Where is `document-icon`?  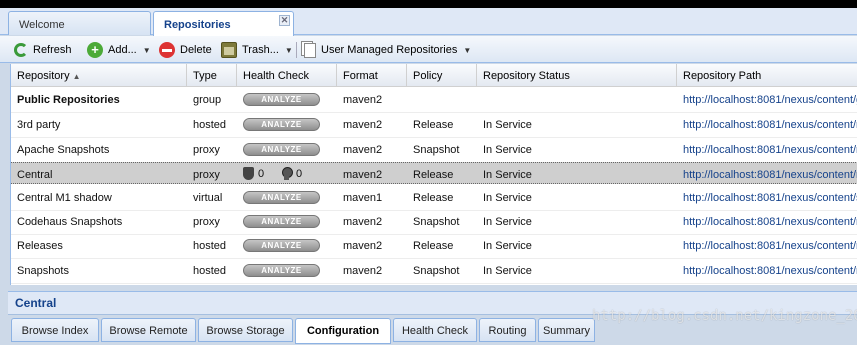
document-icon is located at coordinates (310, 50).